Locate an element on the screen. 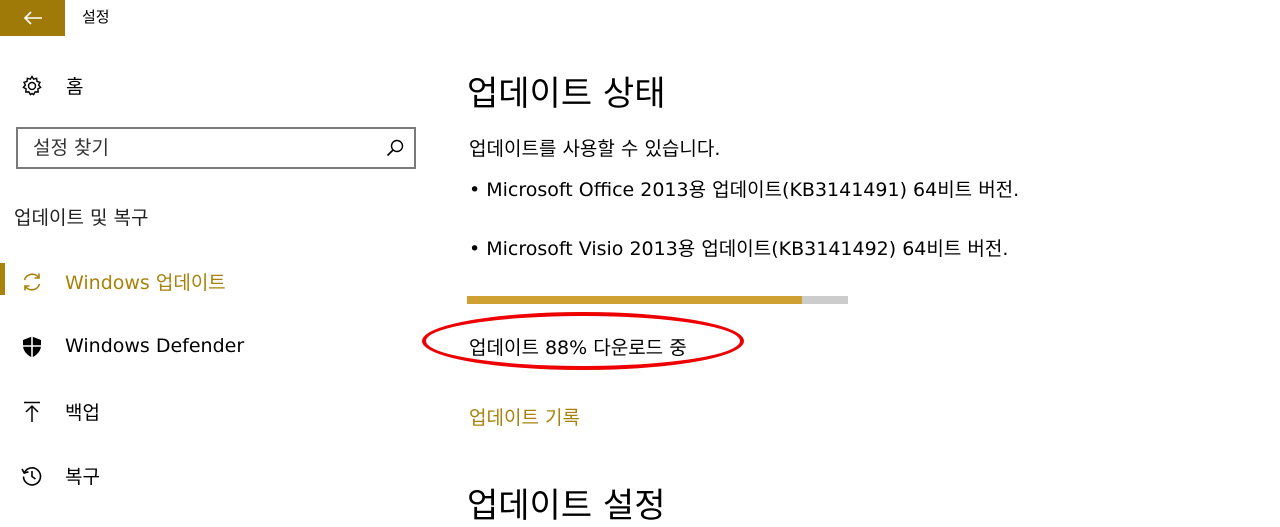 This screenshot has height=527, width=1280. title-bar: 설정 is located at coordinates (640, 18).